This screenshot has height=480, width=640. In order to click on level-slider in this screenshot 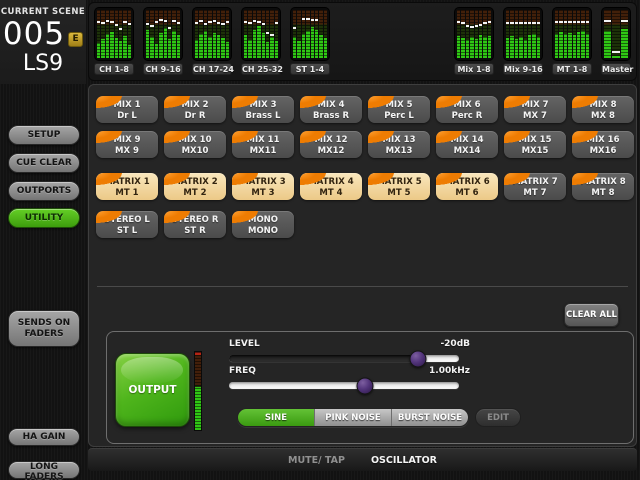, I will do `click(344, 358)`.